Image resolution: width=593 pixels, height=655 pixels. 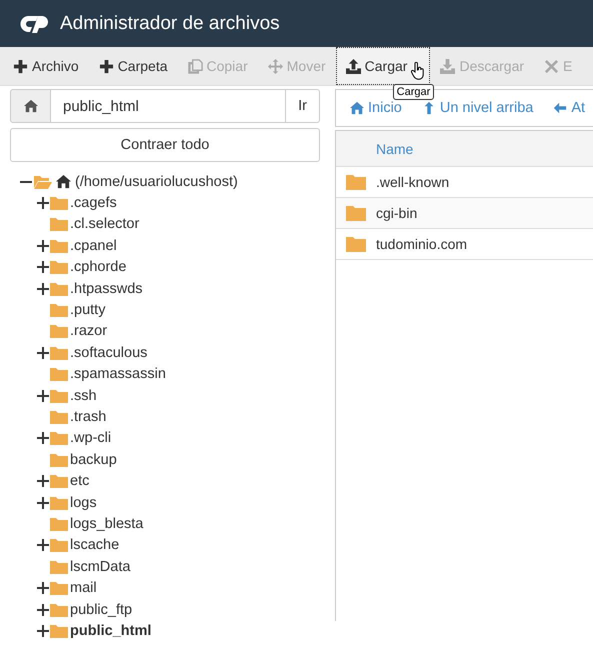 I want to click on tree-item: .putty, so click(x=88, y=310).